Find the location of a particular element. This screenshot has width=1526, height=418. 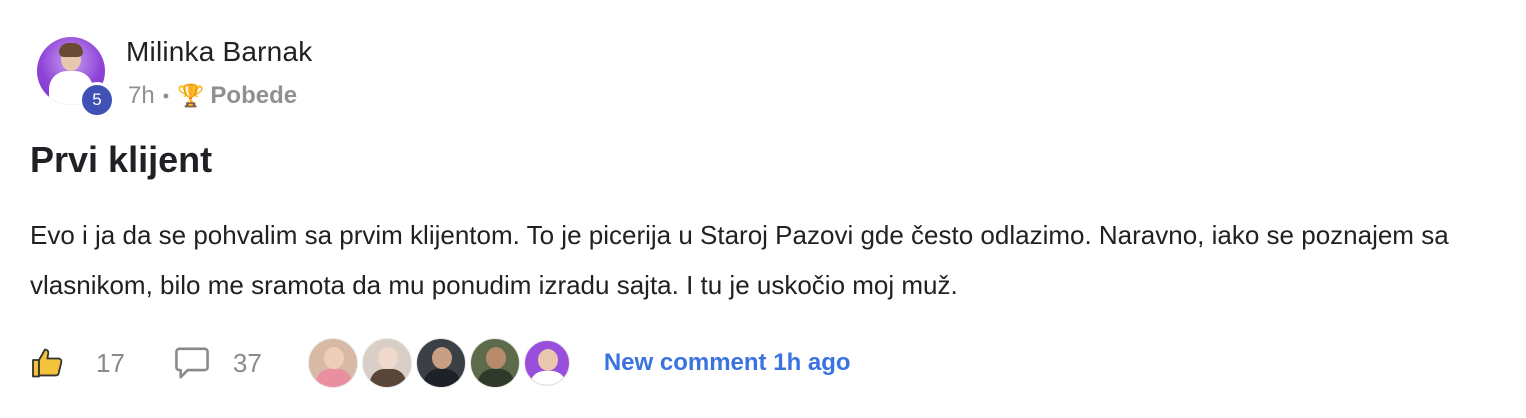

level-badge: 5 is located at coordinates (97, 100).